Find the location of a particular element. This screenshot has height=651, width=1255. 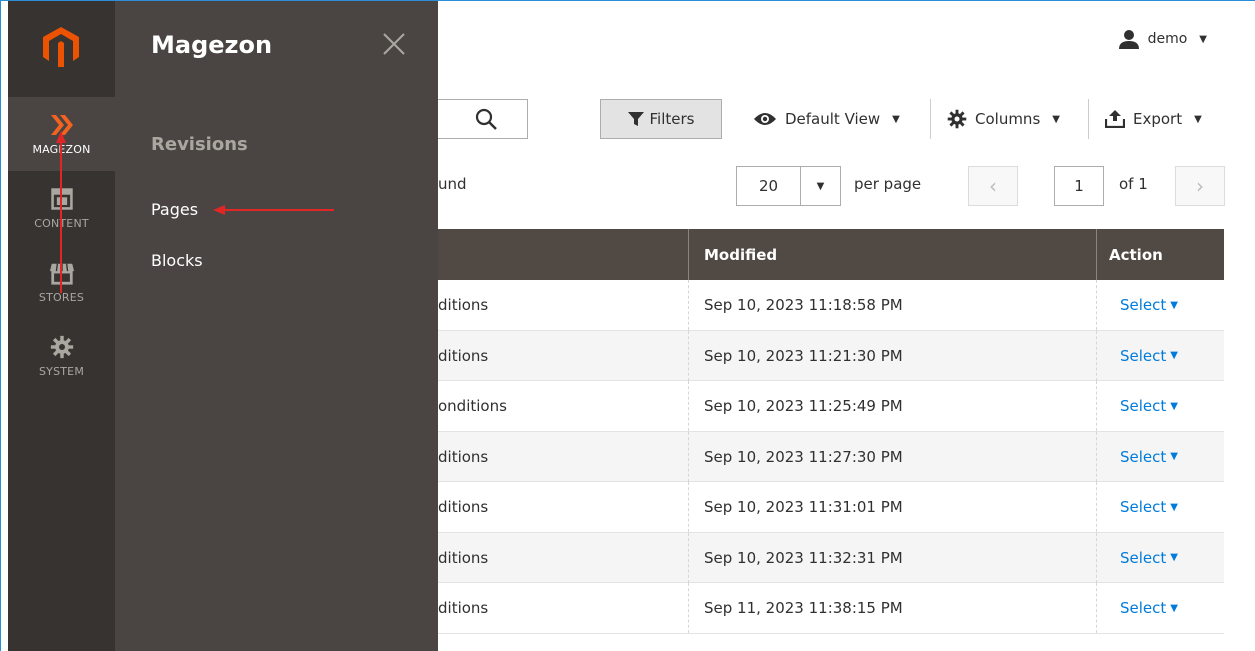

nav-item-system: SYSTEM is located at coordinates (61, 356).